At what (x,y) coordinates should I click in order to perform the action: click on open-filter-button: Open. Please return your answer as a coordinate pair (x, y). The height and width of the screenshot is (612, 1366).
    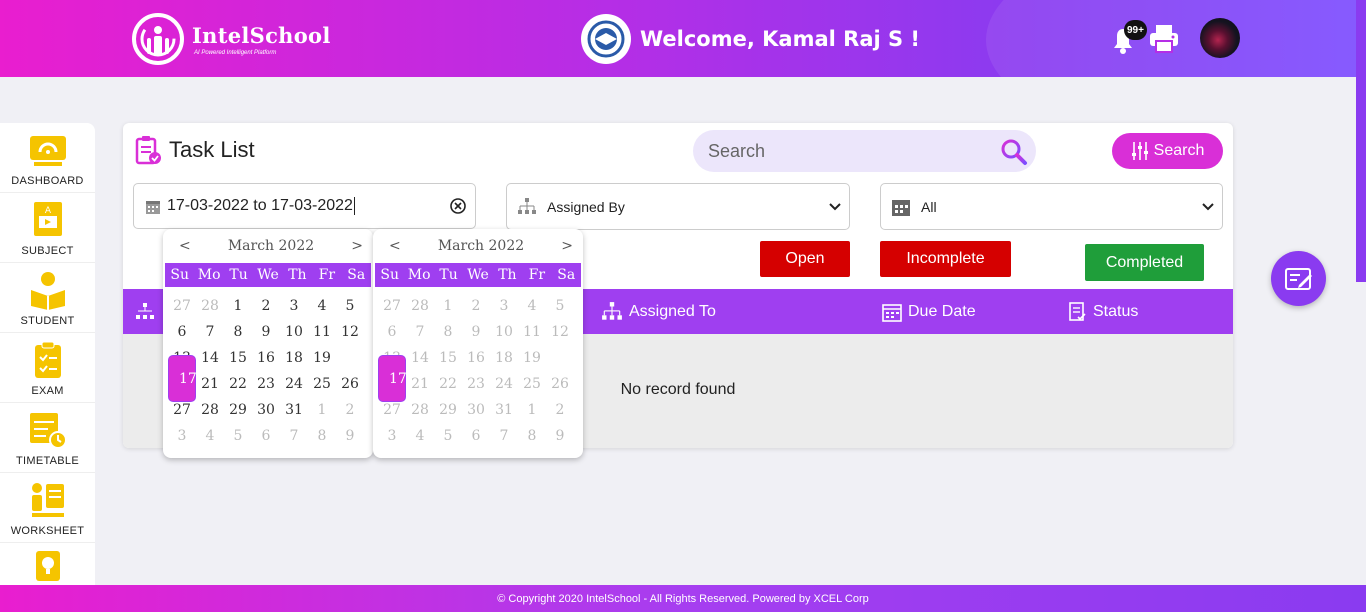
    Looking at the image, I should click on (805, 259).